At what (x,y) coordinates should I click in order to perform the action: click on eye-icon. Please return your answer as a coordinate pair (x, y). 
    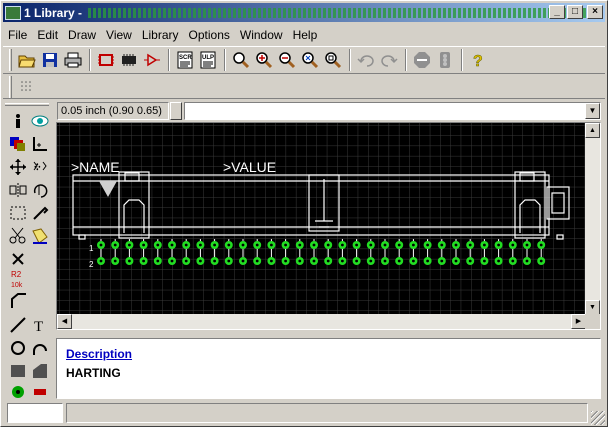
    Looking at the image, I should click on (40, 121).